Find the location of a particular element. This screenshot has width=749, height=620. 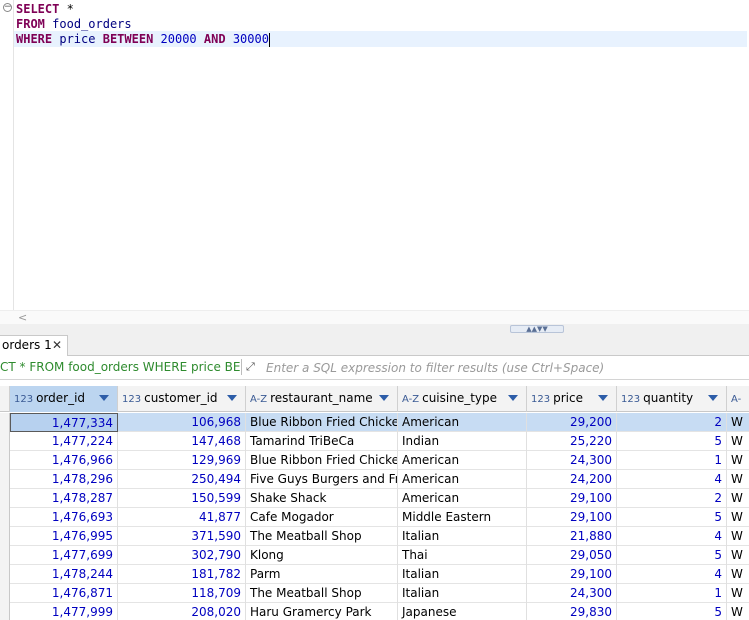

fold-toggle-icon: − is located at coordinates (7, 7).